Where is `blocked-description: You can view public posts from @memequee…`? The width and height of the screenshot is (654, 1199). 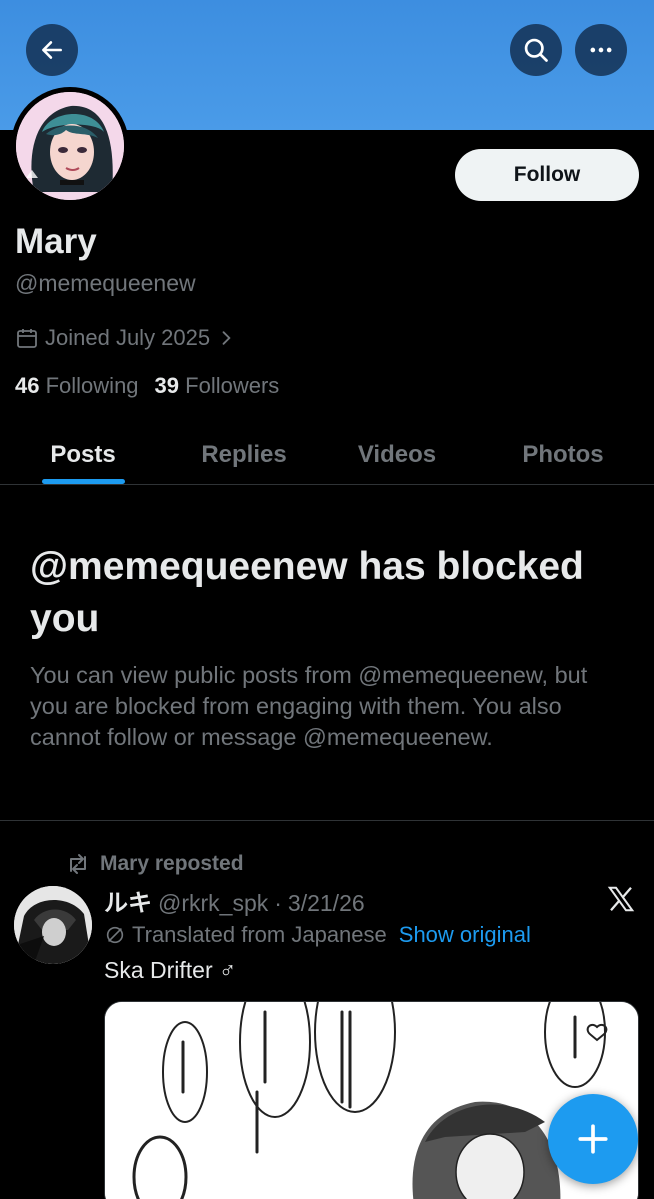 blocked-description: You can view public posts from @memequee… is located at coordinates (309, 706).